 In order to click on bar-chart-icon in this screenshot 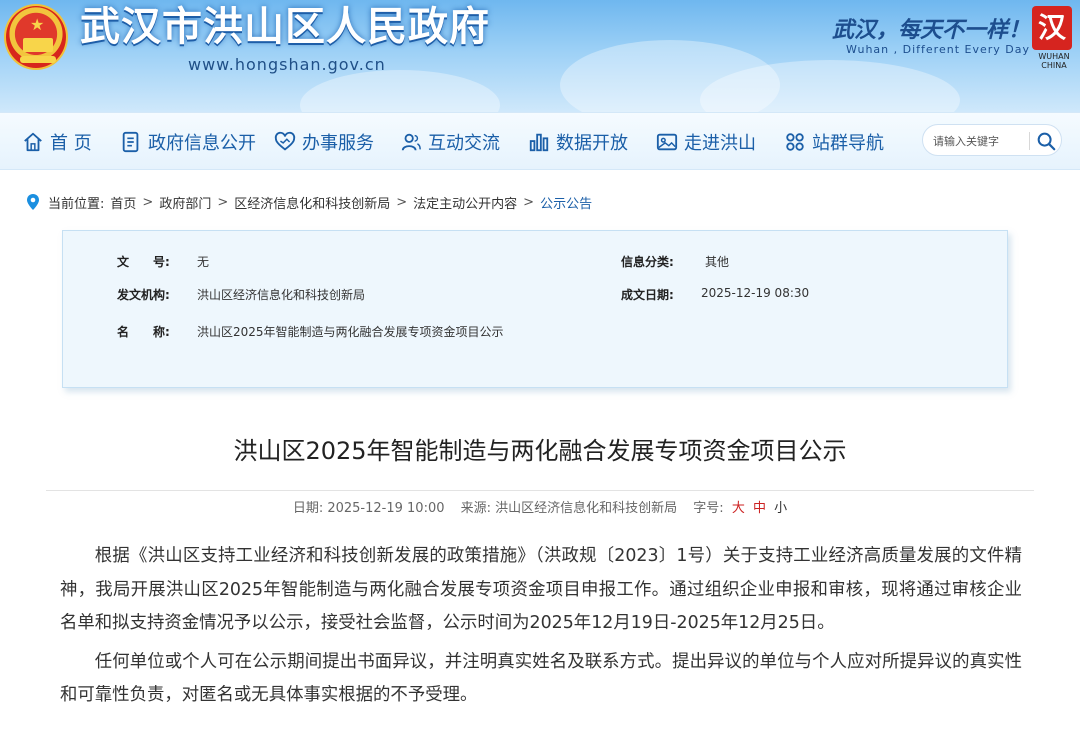, I will do `click(539, 142)`.